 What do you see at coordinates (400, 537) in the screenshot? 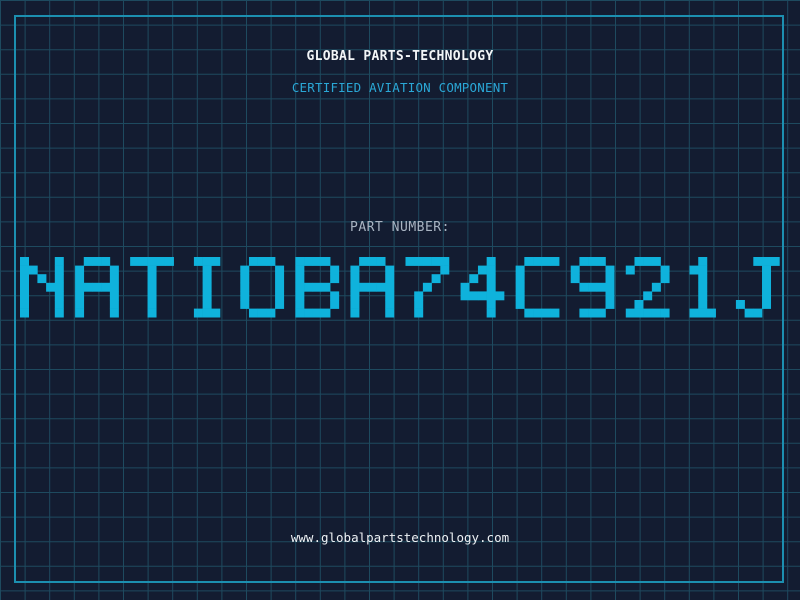
I see `website-url: www.globalpartstechnology.com` at bounding box center [400, 537].